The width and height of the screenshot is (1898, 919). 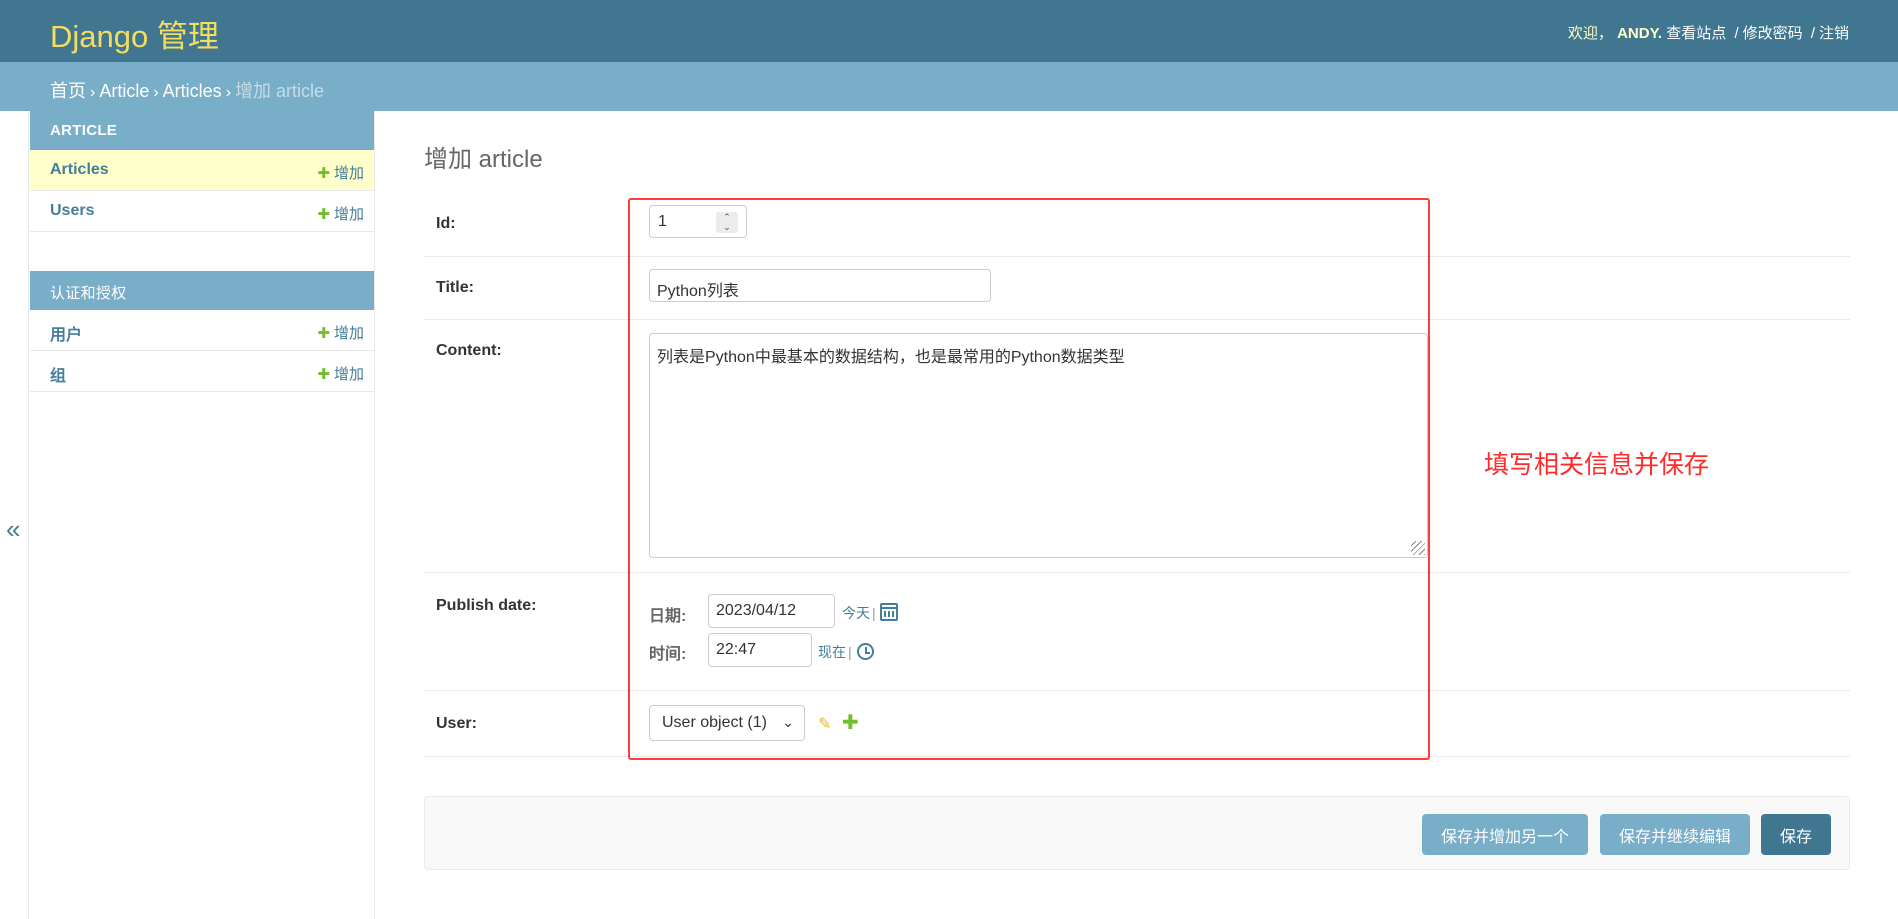 What do you see at coordinates (66, 335) in the screenshot?
I see `sidebar-item-label: 用户` at bounding box center [66, 335].